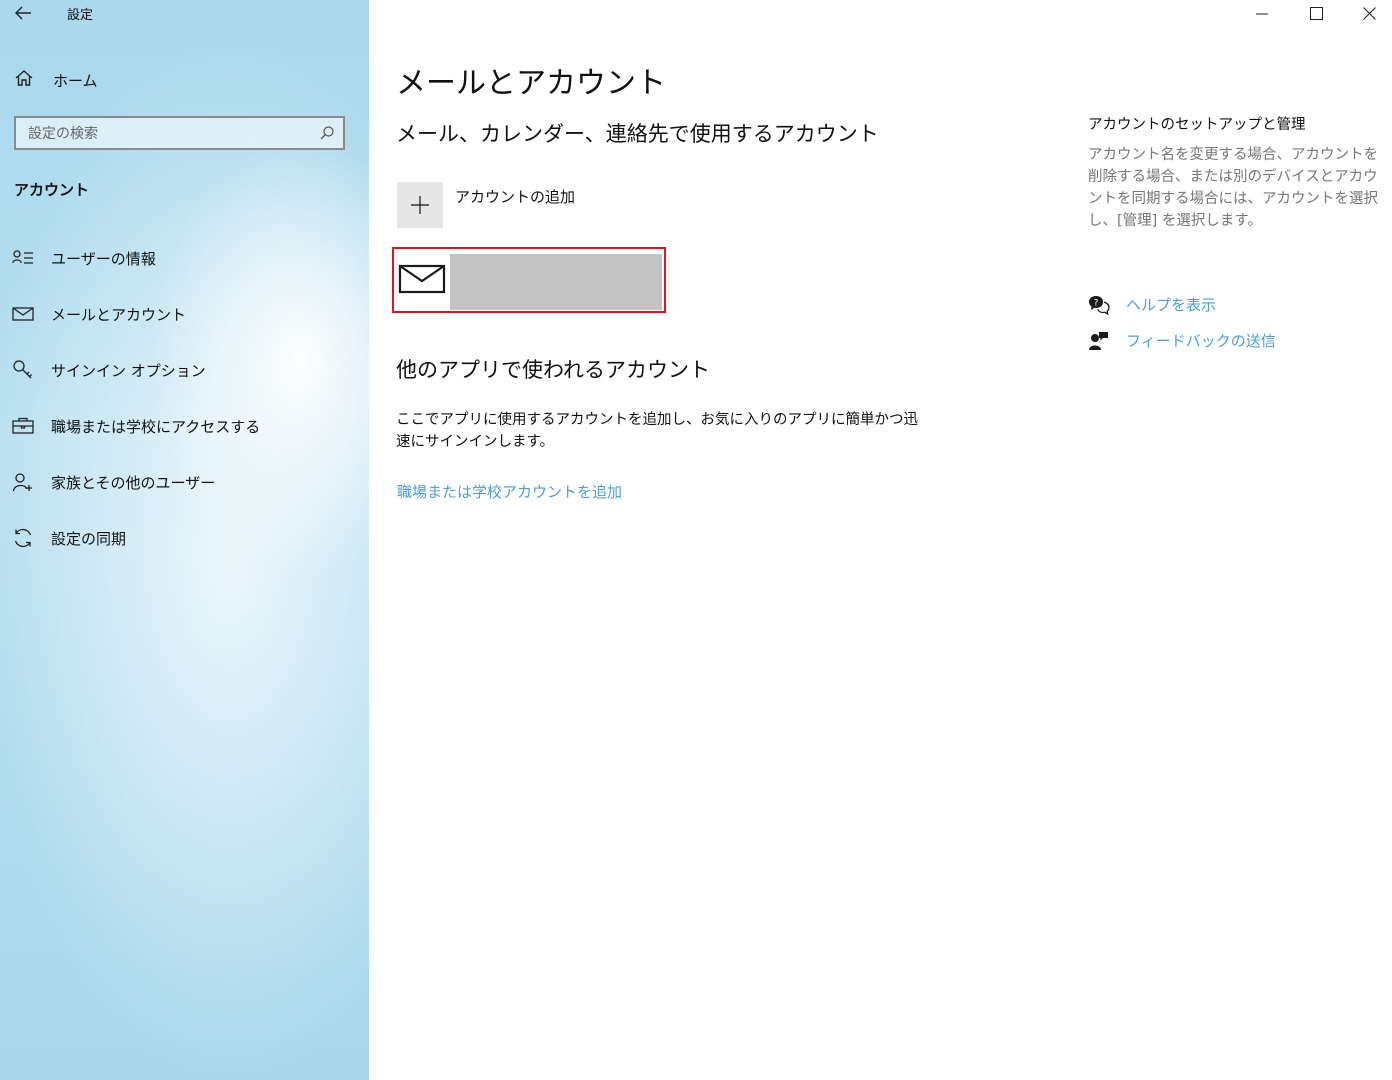 The image size is (1392, 1080). I want to click on sidebar-home: ホーム, so click(56, 80).